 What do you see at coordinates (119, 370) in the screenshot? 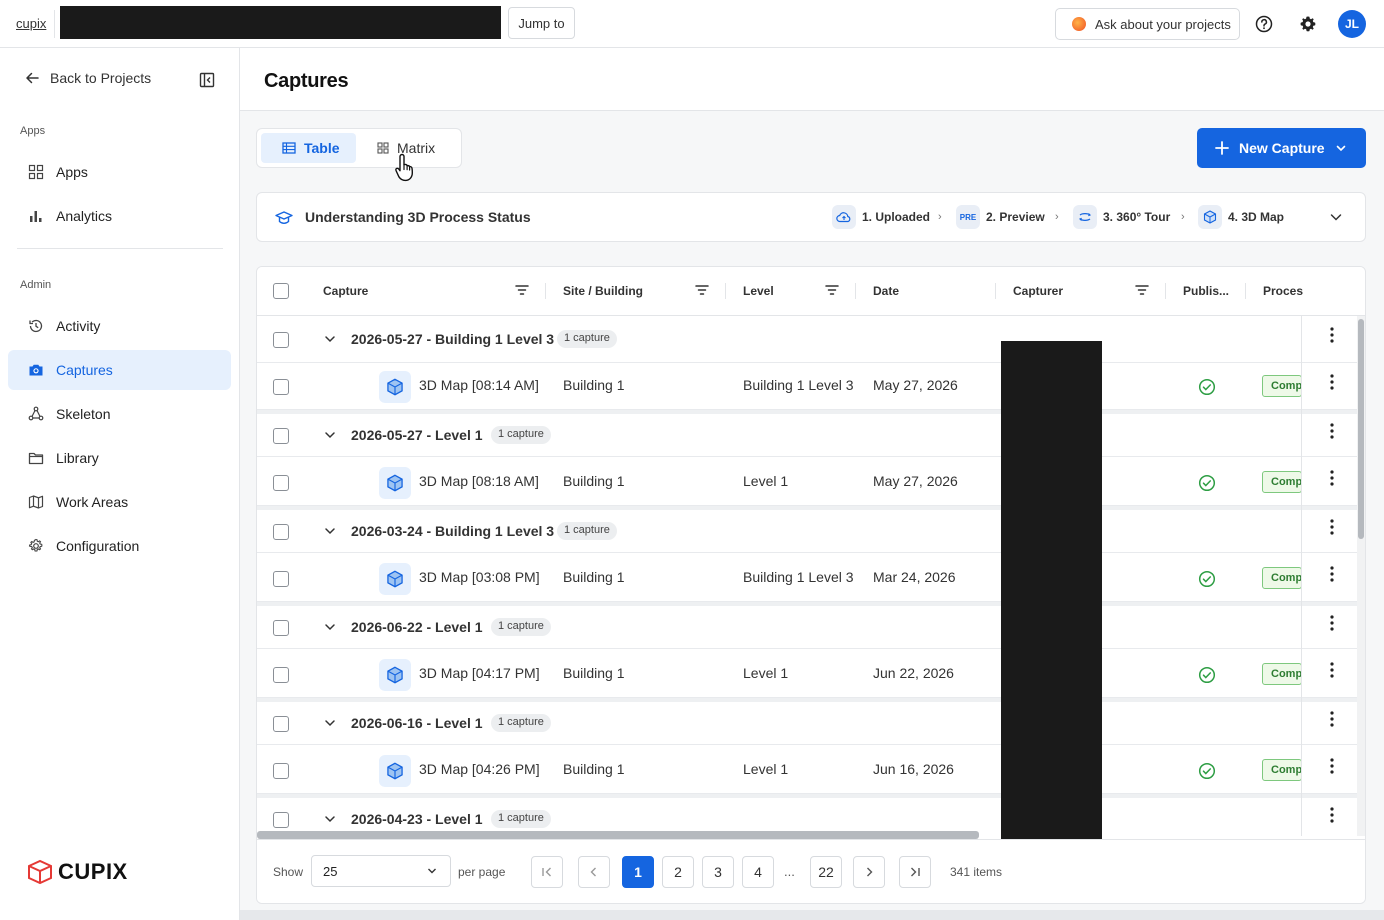
I see `sidebar-item-captures: Captures` at bounding box center [119, 370].